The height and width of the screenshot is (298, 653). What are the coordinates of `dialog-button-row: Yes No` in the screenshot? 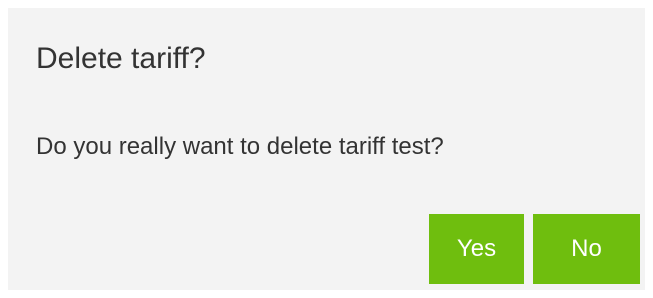 It's located at (534, 249).